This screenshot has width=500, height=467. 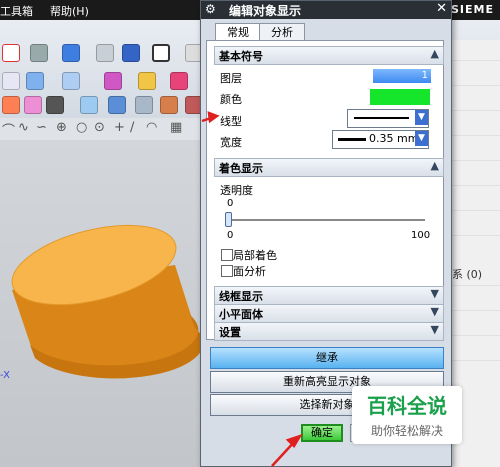 What do you see at coordinates (467, 274) in the screenshot?
I see `right-panel-text: 系 (0)` at bounding box center [467, 274].